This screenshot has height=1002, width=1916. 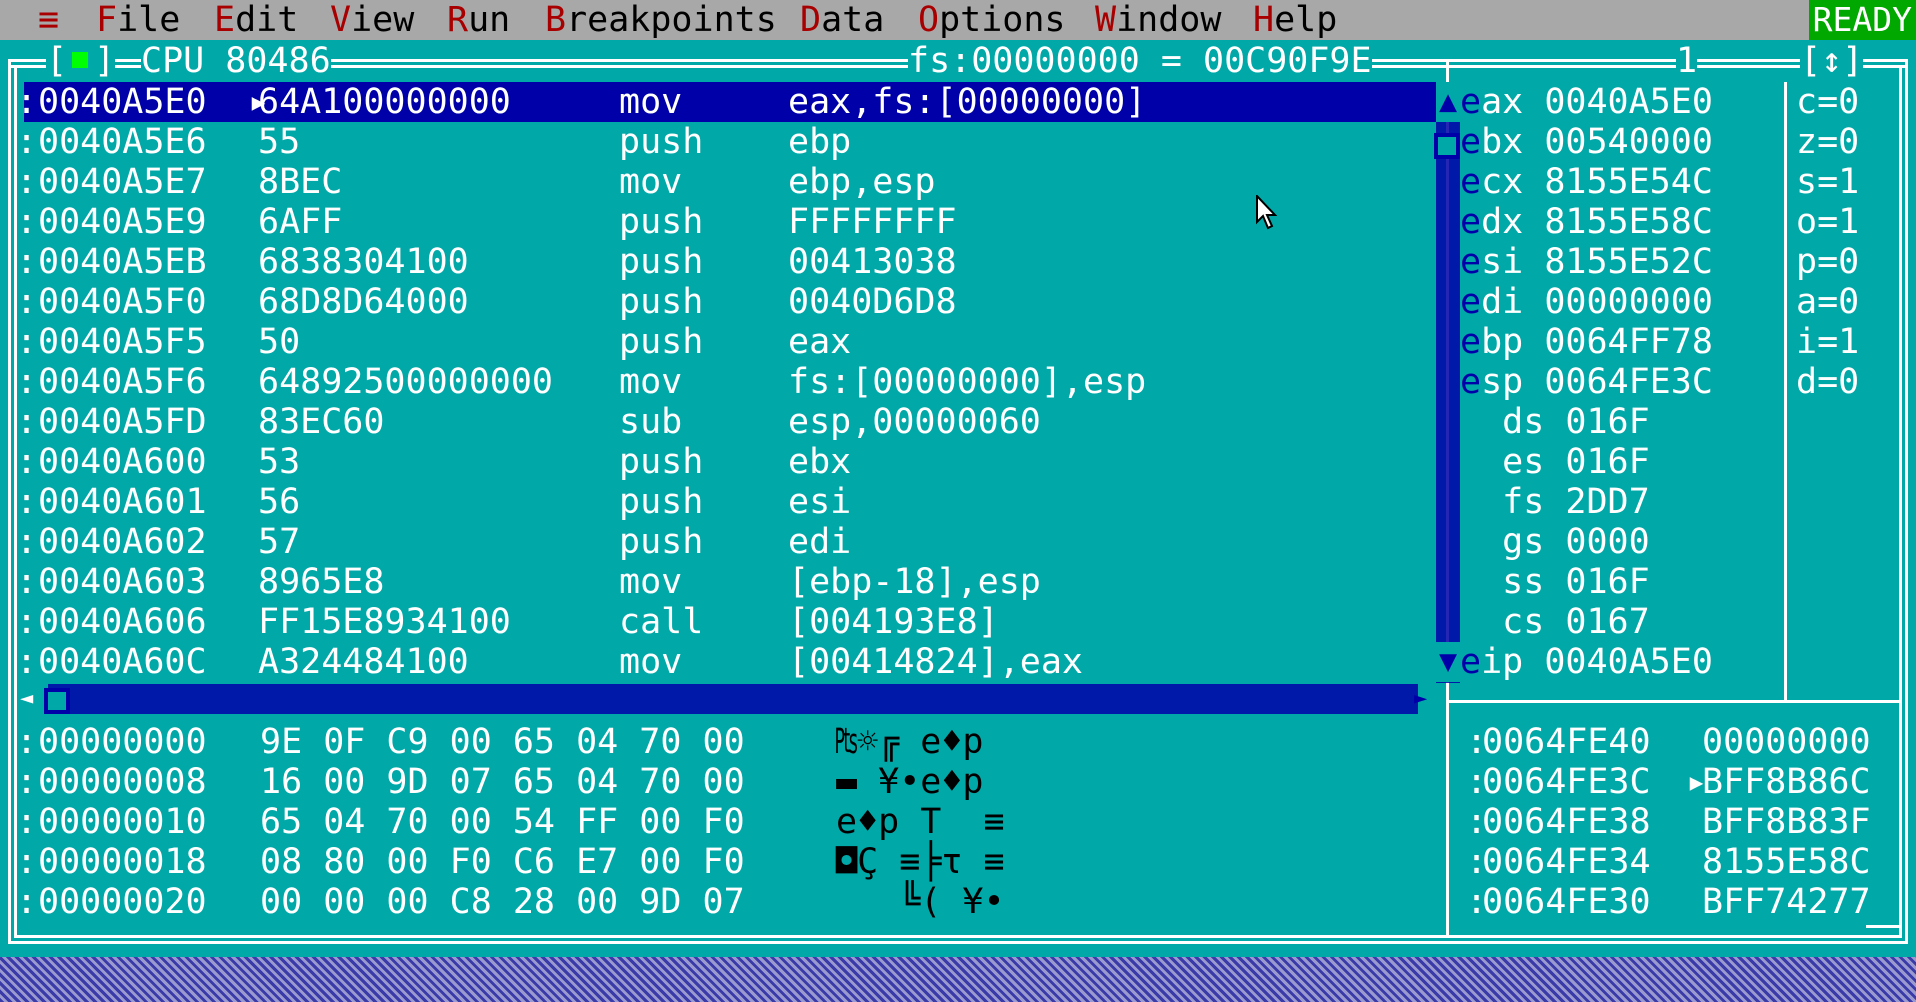 What do you see at coordinates (9, 501) in the screenshot?
I see `frame-left-line` at bounding box center [9, 501].